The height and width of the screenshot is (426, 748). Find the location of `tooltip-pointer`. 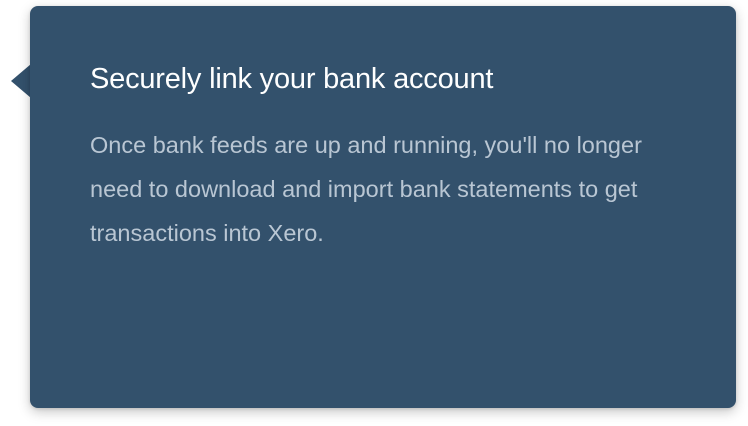

tooltip-pointer is located at coordinates (21, 81).